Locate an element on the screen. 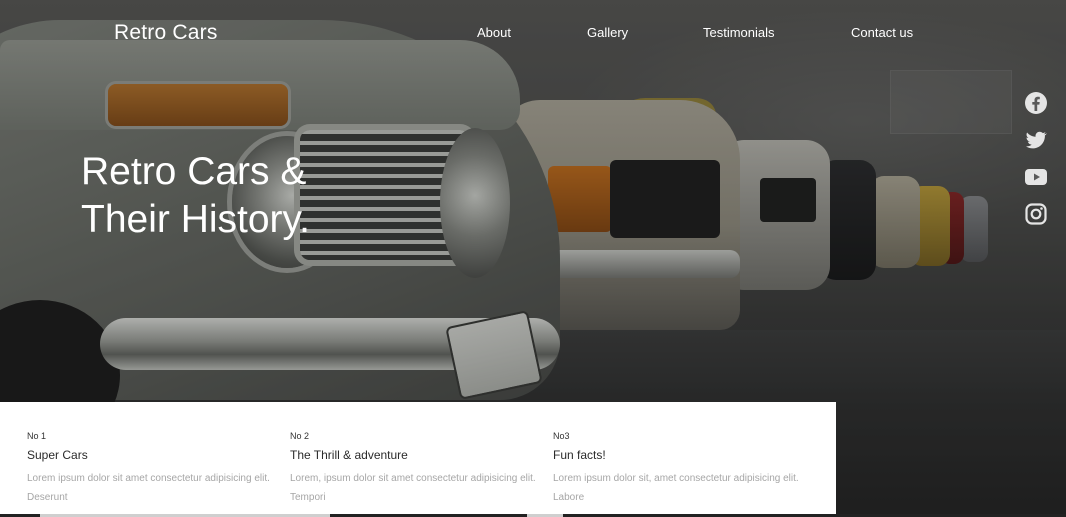 This screenshot has height=517, width=1066. hero-heading-line-1: Retro Cars & is located at coordinates (194, 171).